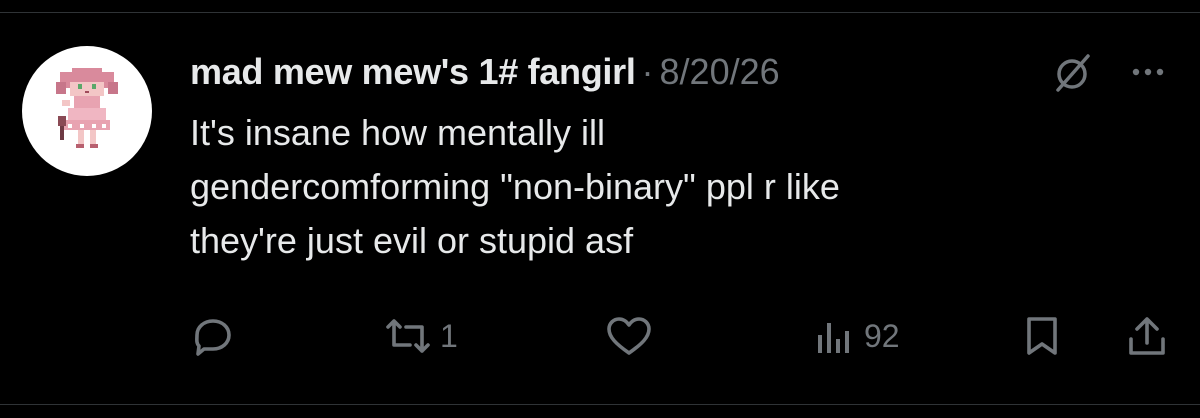  Describe the element at coordinates (720, 72) in the screenshot. I see `tweet-date: 8/20/26` at that location.